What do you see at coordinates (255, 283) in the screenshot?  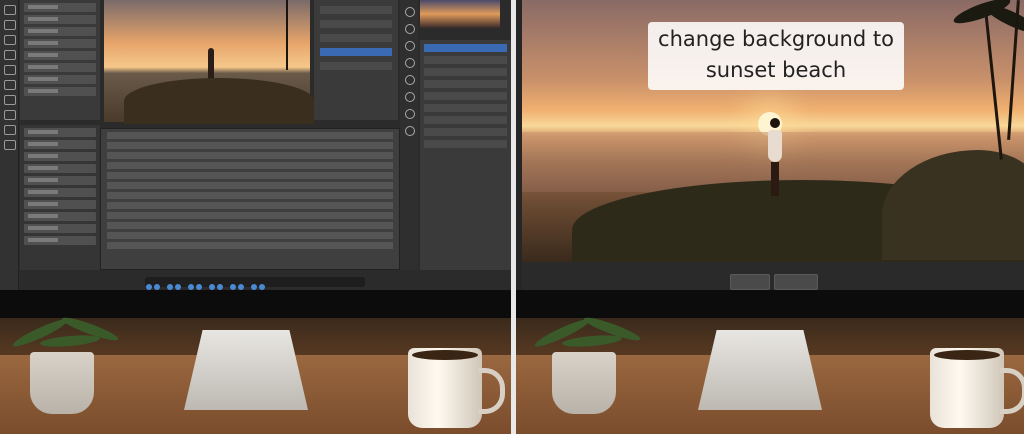 I see `taskbar-dock` at bounding box center [255, 283].